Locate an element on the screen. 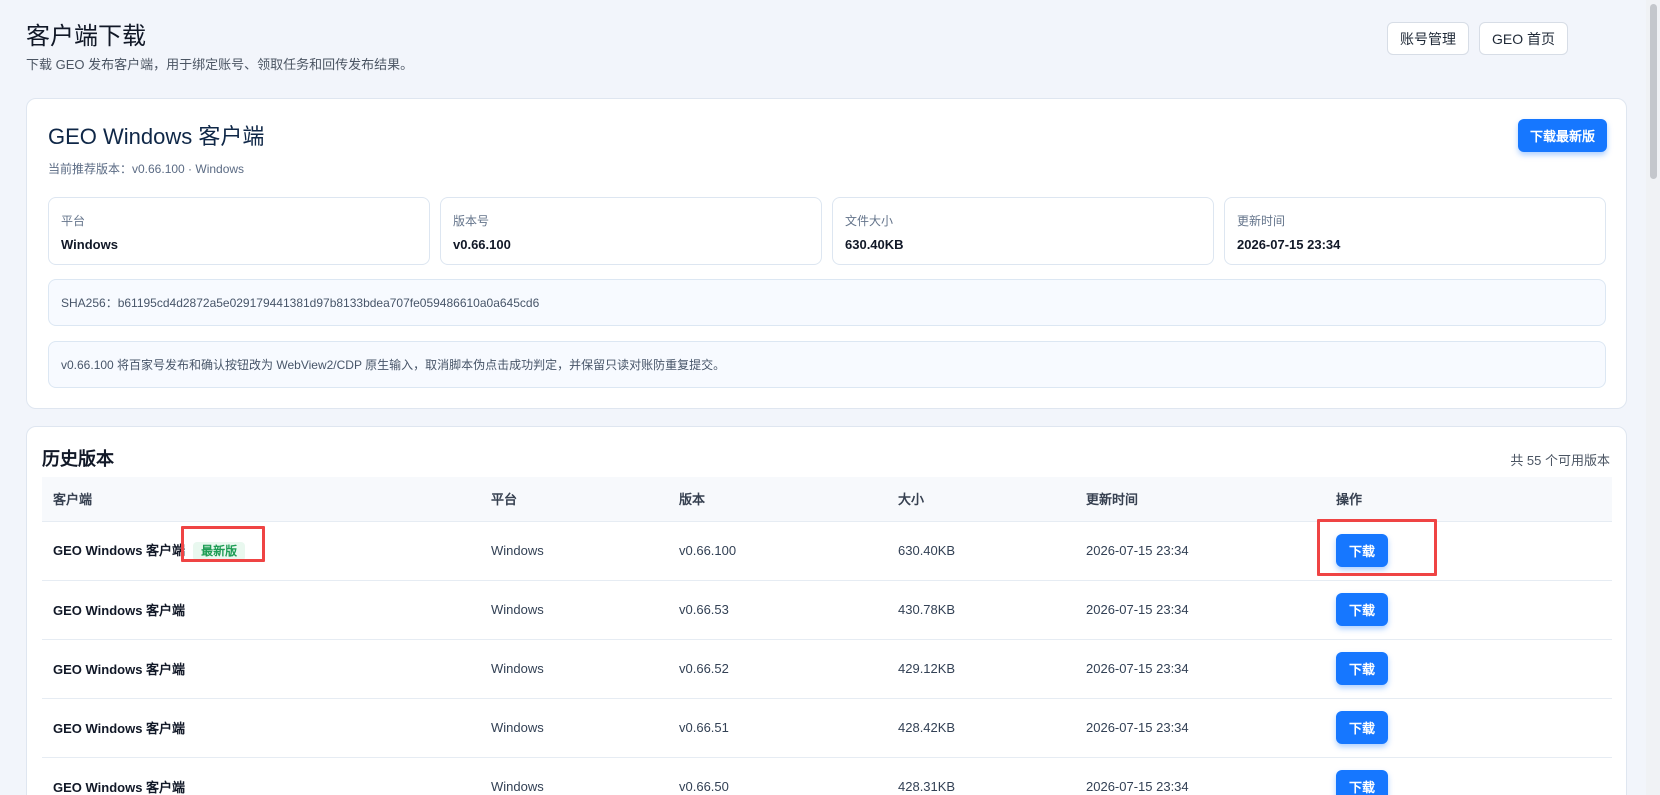 The height and width of the screenshot is (795, 1660). version-cell: v0.66.100 is located at coordinates (777, 551).